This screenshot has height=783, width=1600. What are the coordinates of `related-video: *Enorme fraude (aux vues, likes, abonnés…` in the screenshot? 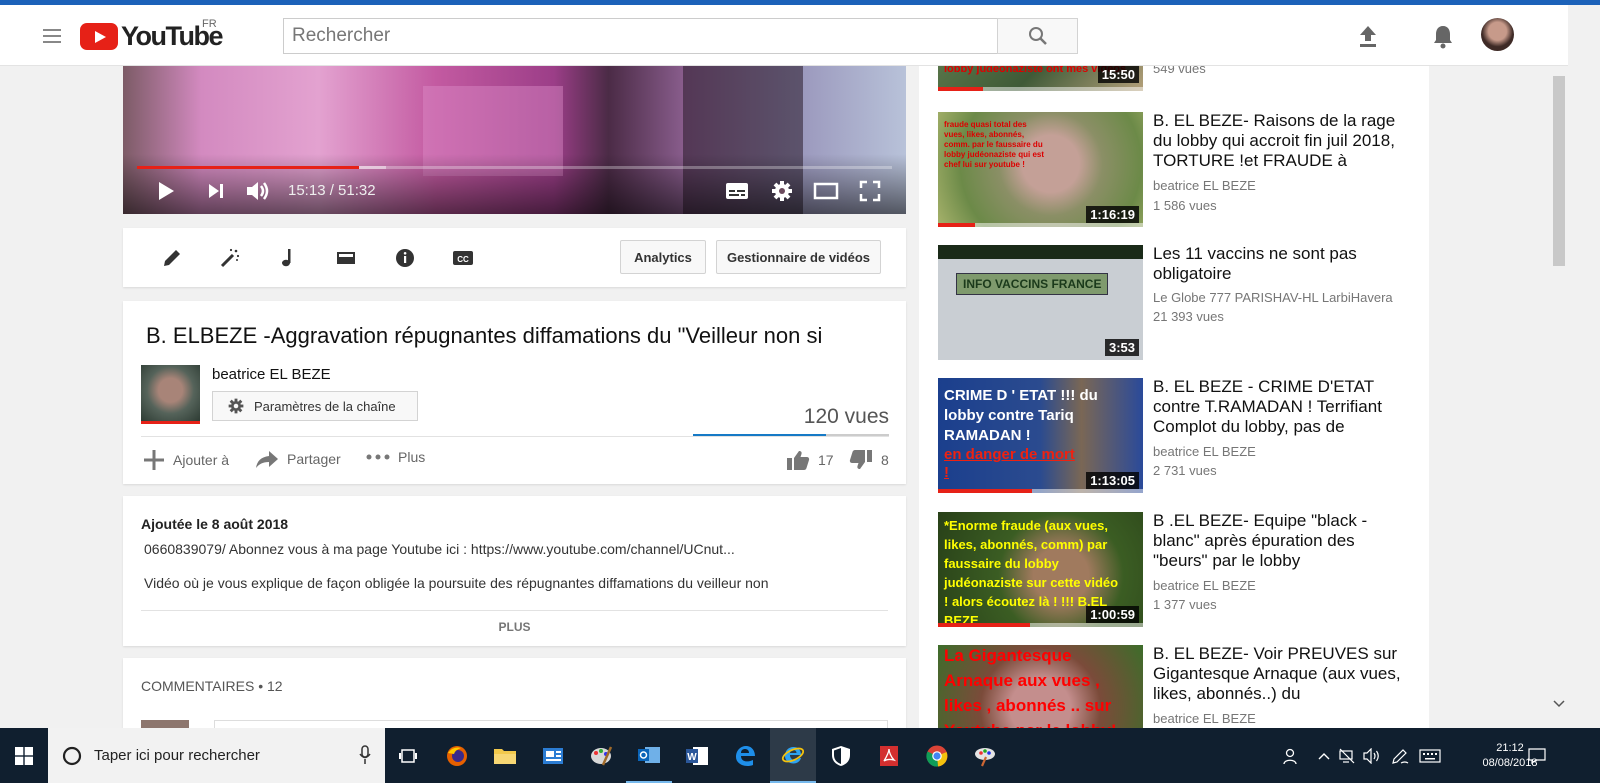 It's located at (1178, 569).